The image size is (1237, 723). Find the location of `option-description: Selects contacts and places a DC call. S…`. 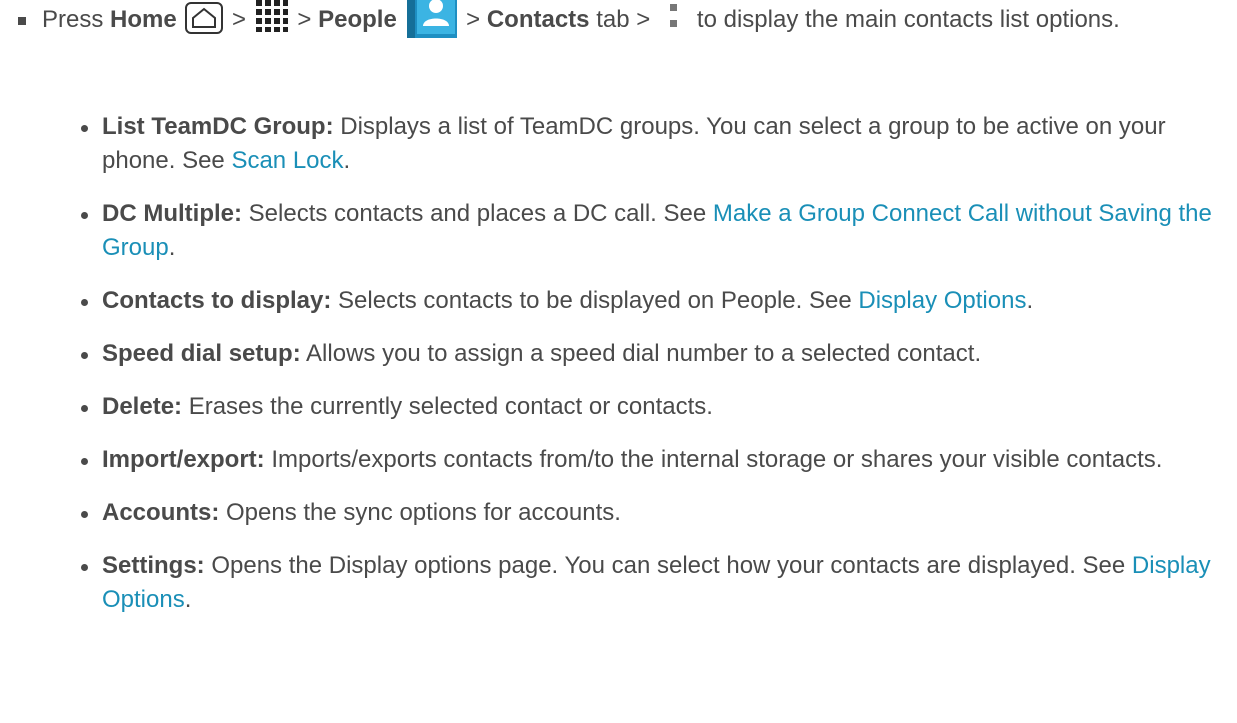

option-description: Selects contacts and places a DC call. S… is located at coordinates (477, 213).